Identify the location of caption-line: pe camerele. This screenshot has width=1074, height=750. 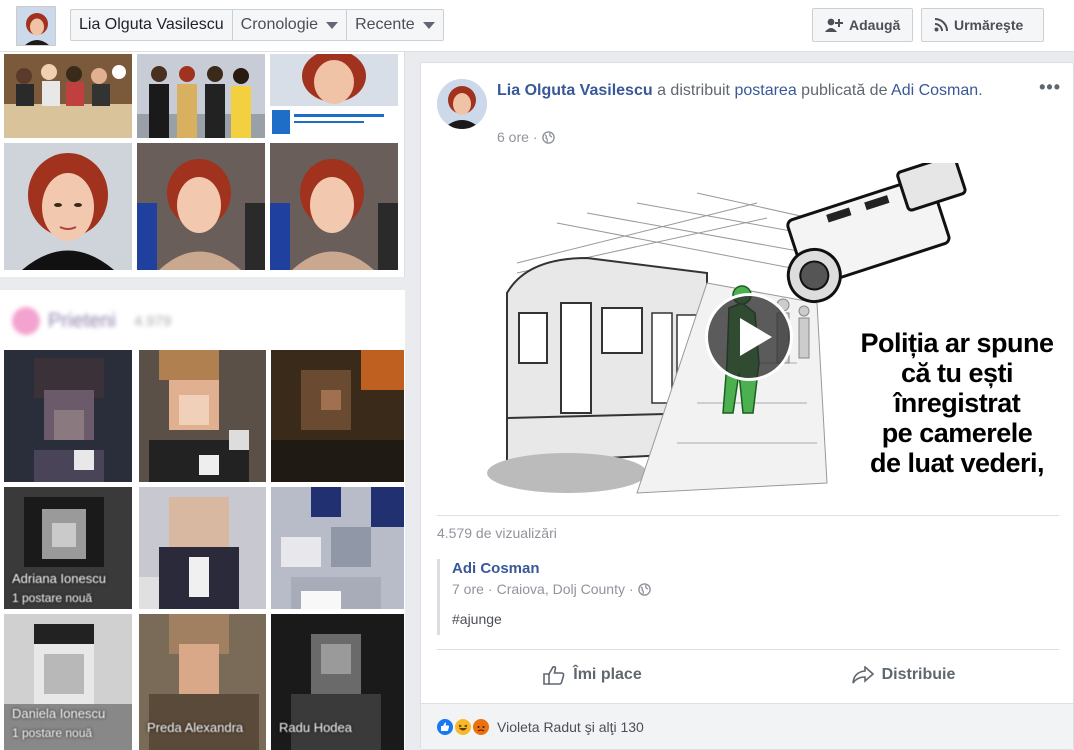
(957, 433).